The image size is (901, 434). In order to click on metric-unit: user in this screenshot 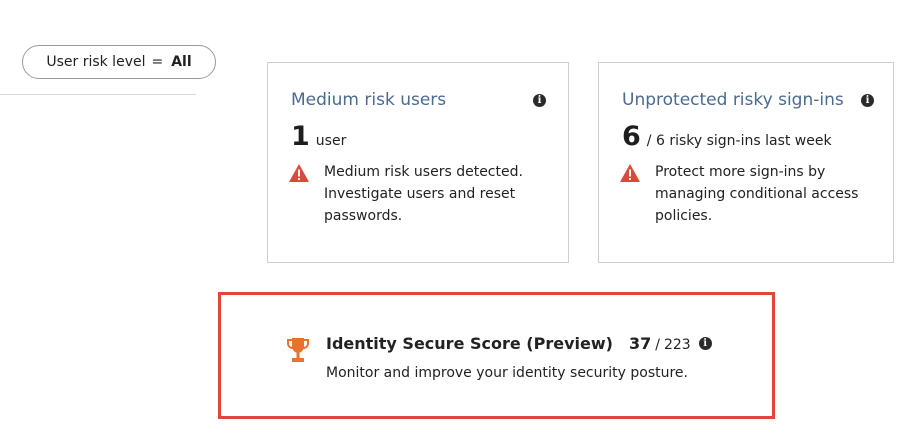, I will do `click(331, 141)`.